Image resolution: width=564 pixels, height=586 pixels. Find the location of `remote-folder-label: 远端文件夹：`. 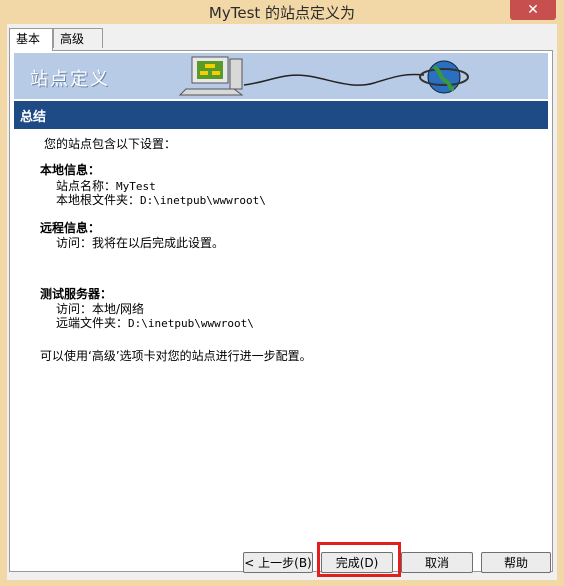

remote-folder-label: 远端文件夹： is located at coordinates (92, 323).